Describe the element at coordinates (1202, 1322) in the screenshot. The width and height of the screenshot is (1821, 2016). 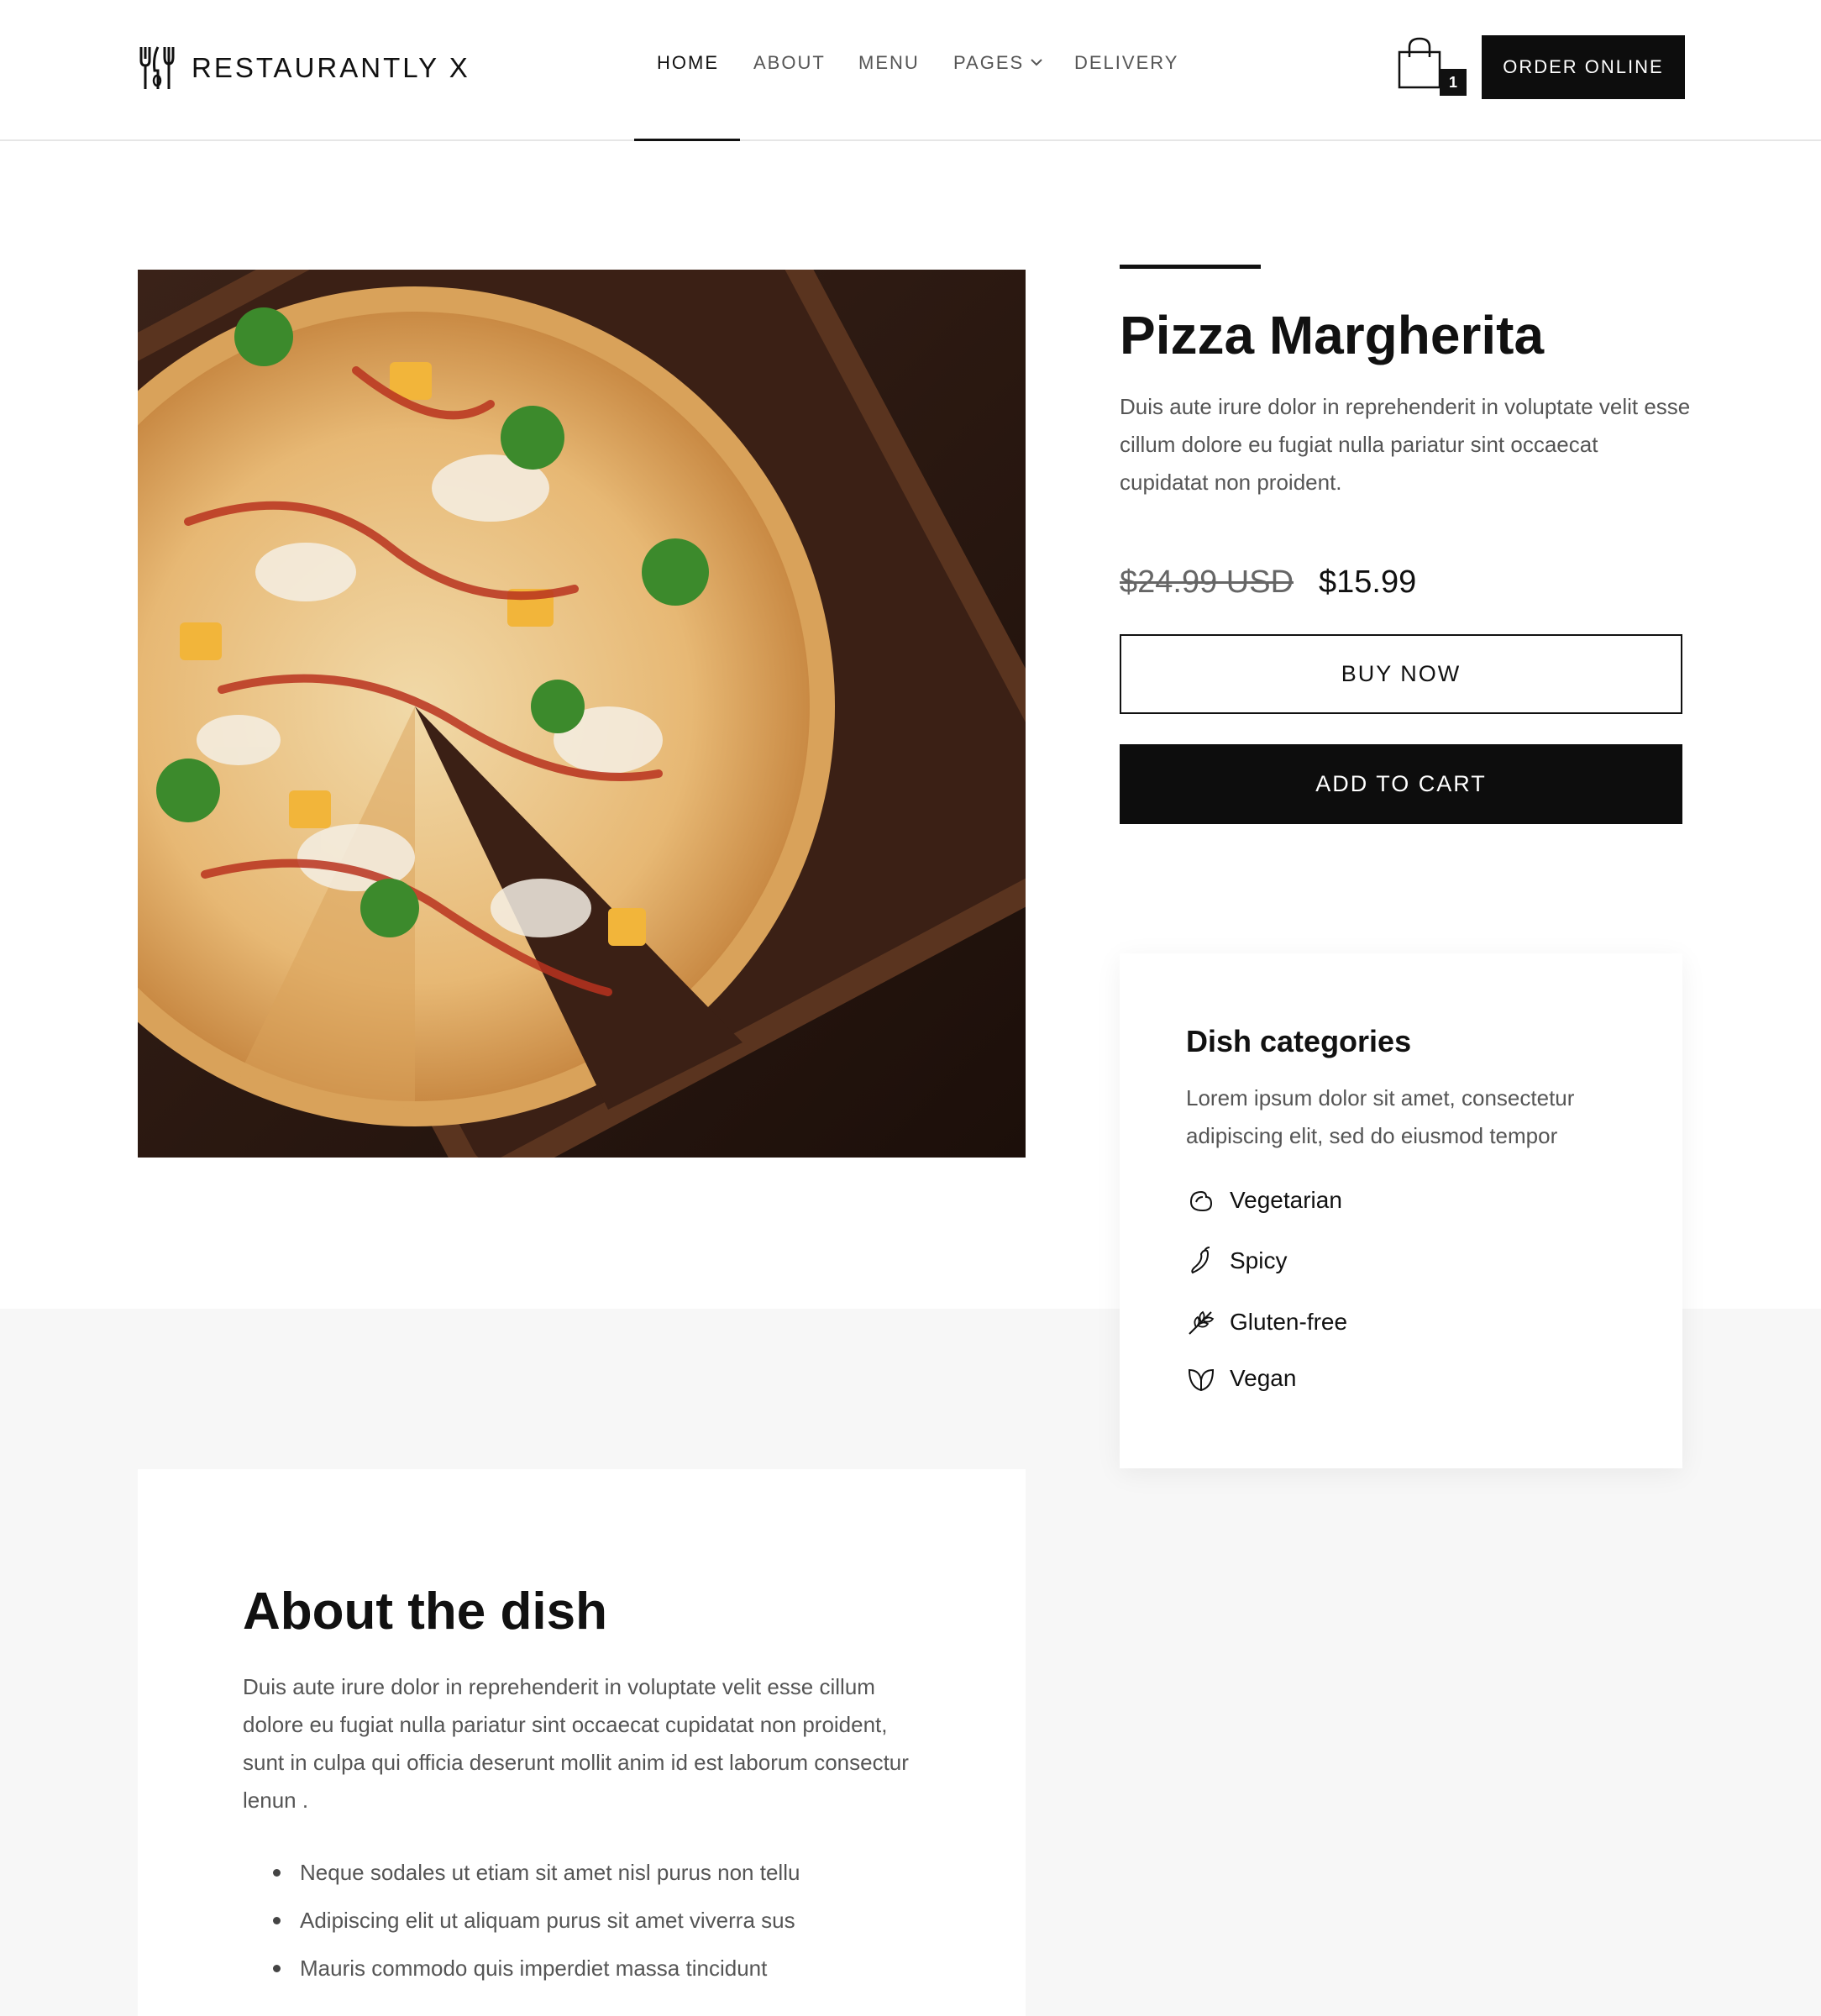
I see `wheat-icon` at that location.